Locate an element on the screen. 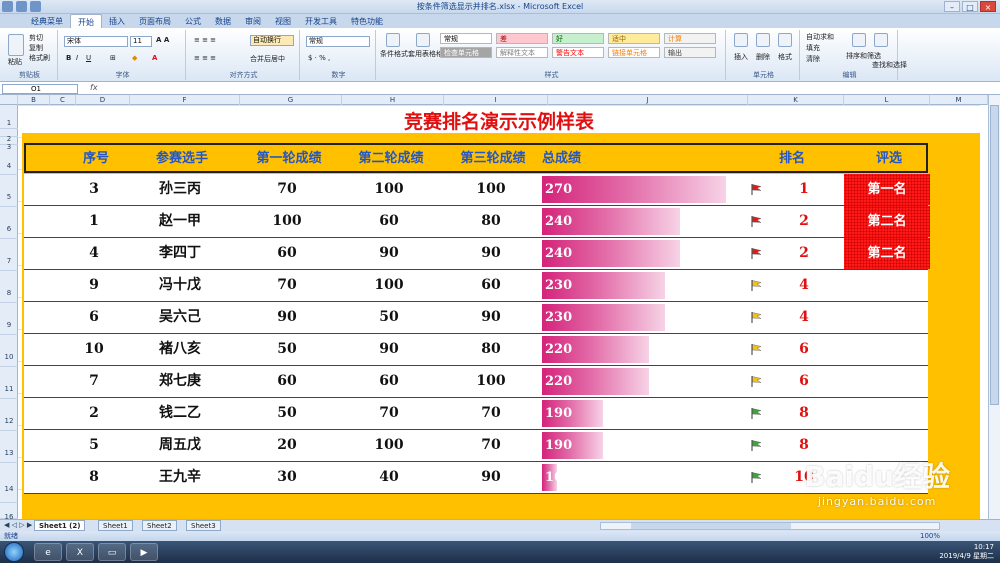 The image size is (1000, 563). merge-center-button: 合并后居中 is located at coordinates (267, 59).